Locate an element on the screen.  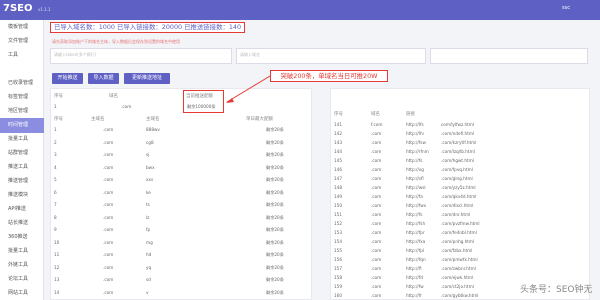
callout-arrow is located at coordinates (248, 89).